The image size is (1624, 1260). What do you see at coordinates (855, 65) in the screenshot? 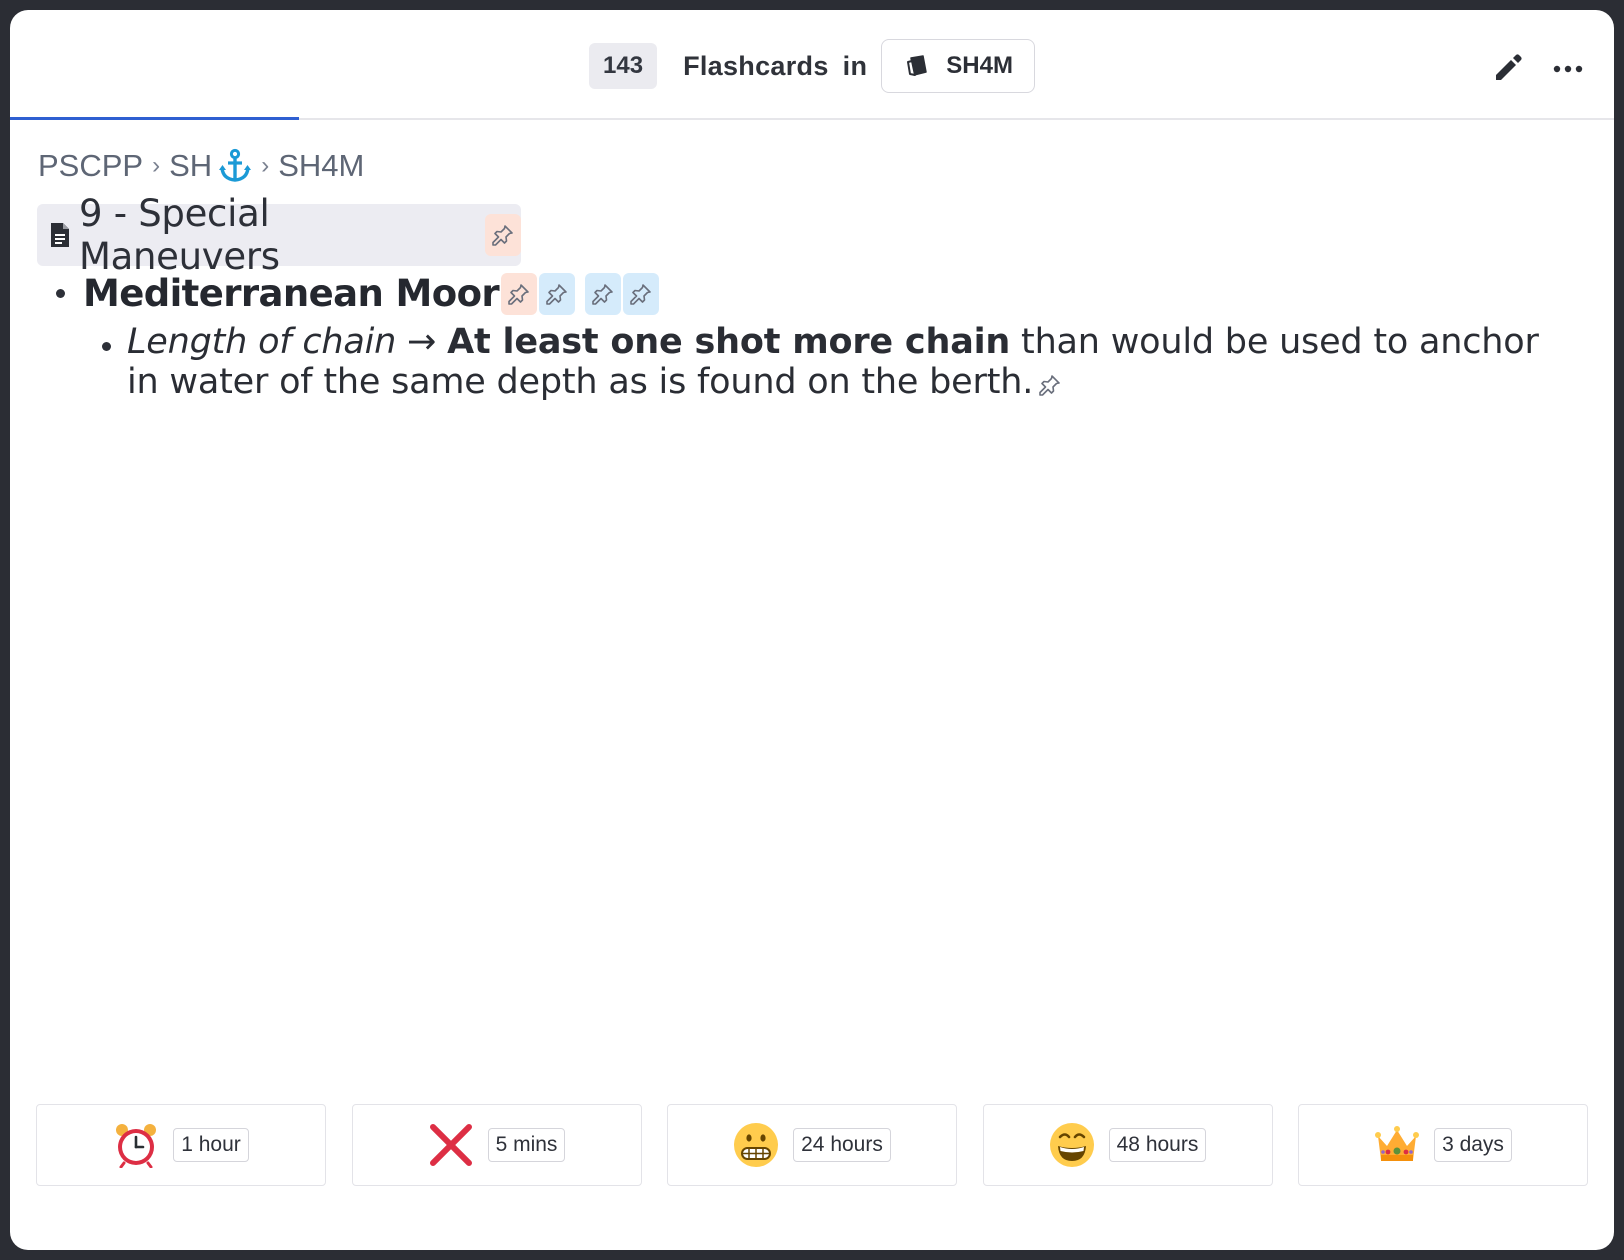
I see `in-label: in` at bounding box center [855, 65].